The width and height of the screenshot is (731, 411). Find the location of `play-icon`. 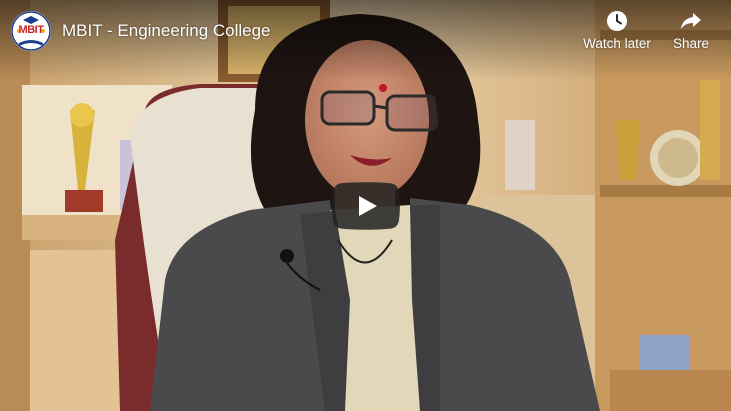

play-icon is located at coordinates (366, 206).